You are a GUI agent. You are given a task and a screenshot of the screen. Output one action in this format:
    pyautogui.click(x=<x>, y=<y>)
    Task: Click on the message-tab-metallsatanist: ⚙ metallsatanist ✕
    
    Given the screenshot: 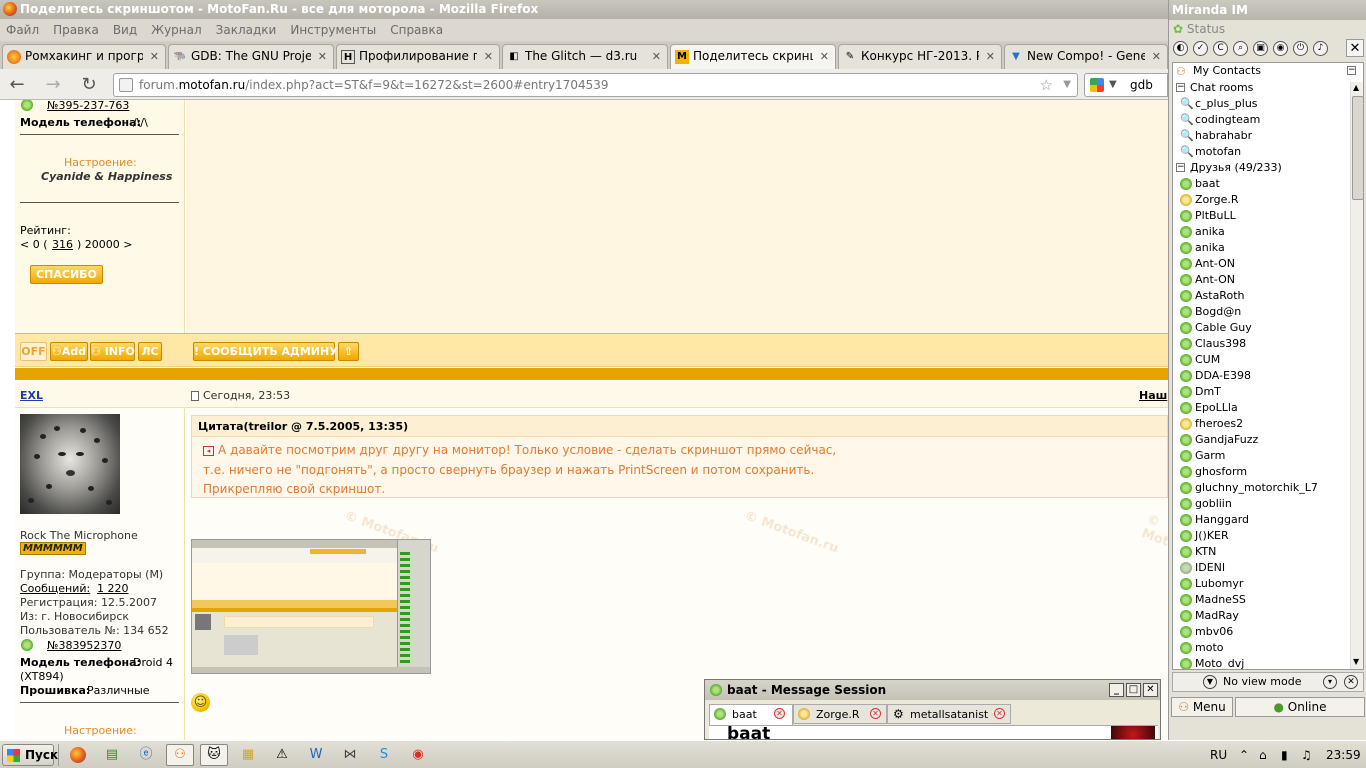 What is the action you would take?
    pyautogui.click(x=949, y=714)
    